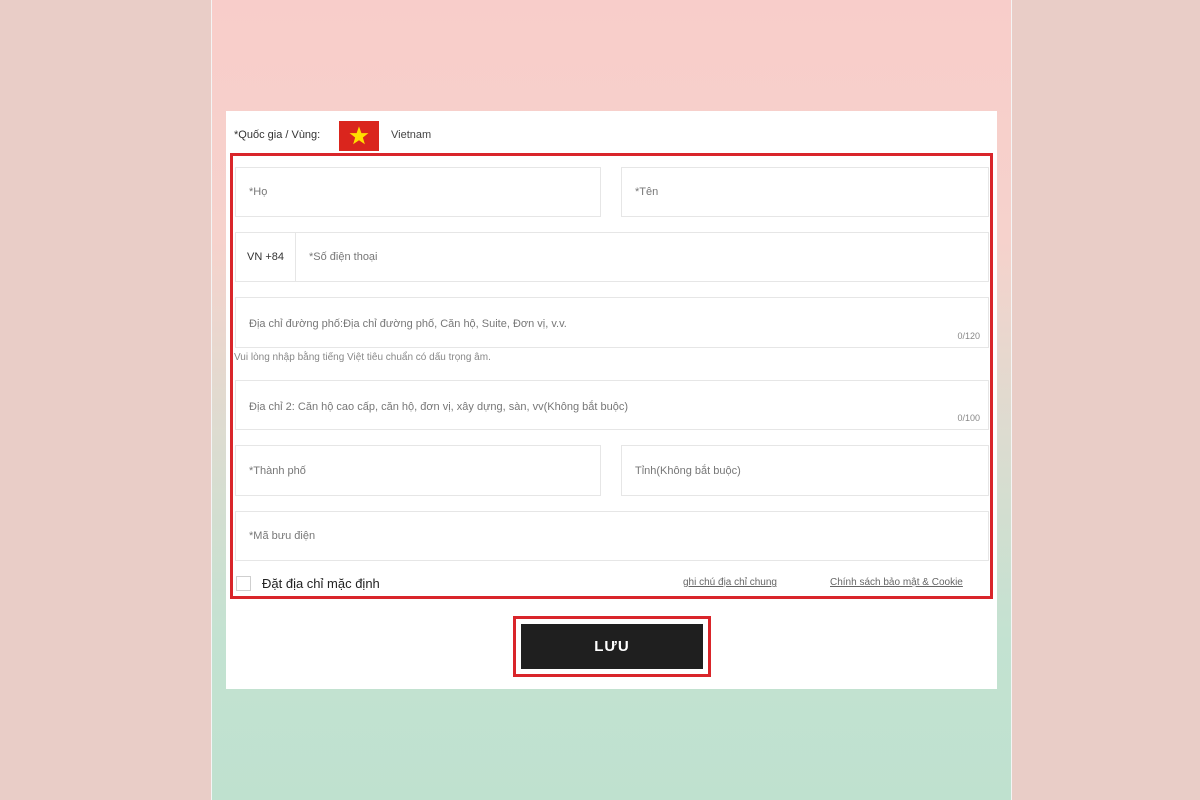 The image size is (1200, 800). I want to click on city-placeholder: *Thành phố, so click(277, 470).